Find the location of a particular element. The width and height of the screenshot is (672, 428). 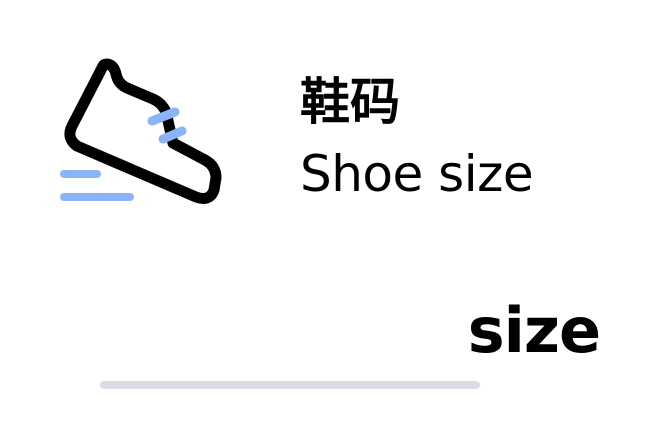

sneaker-icon is located at coordinates (141, 131).